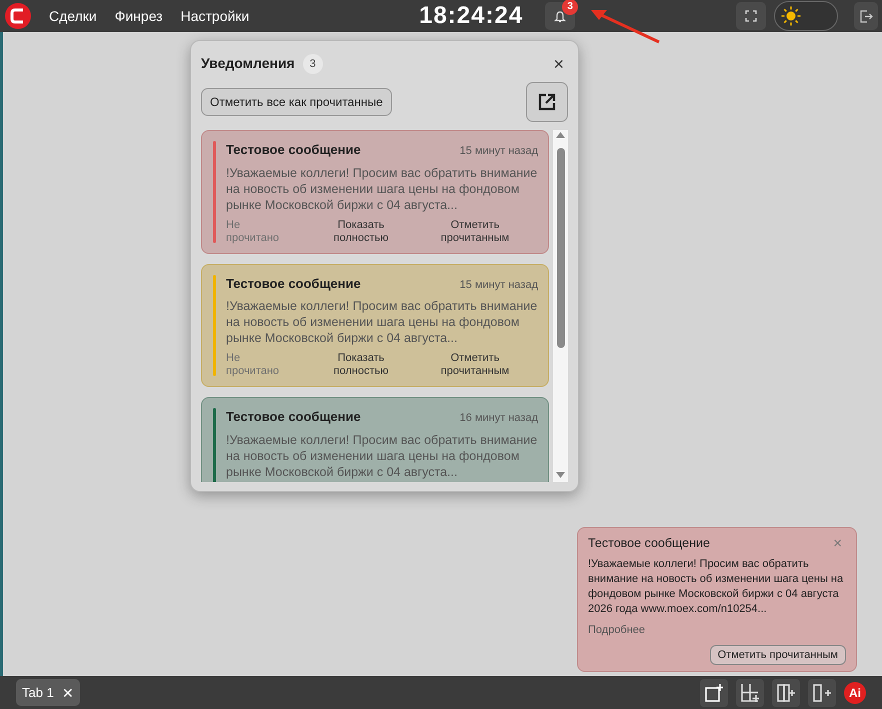 The width and height of the screenshot is (882, 709). What do you see at coordinates (570, 7) in the screenshot?
I see `notification-badge: 3` at bounding box center [570, 7].